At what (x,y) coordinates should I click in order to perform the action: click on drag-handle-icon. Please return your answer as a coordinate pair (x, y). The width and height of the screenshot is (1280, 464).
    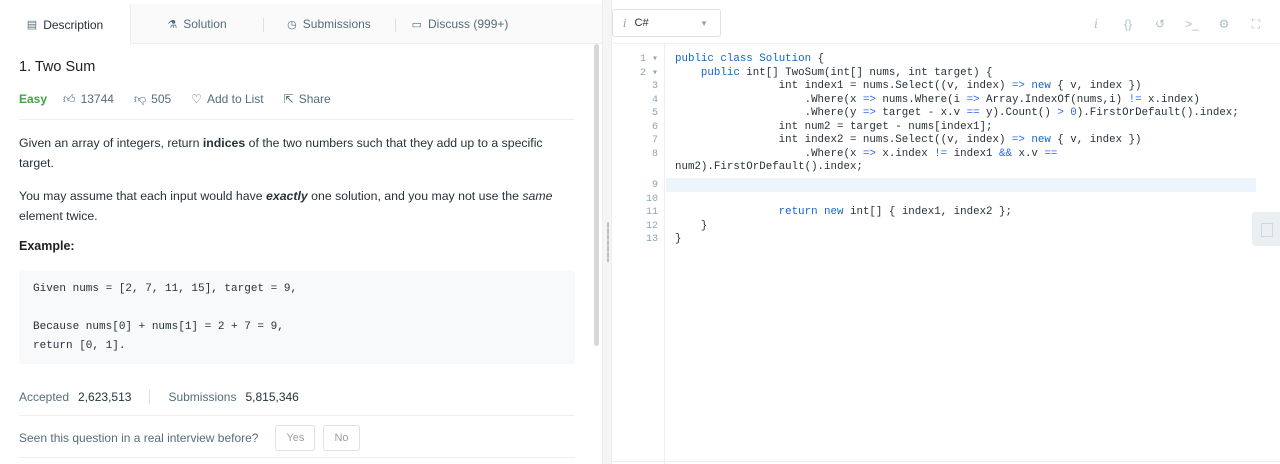
    Looking at the image, I should click on (608, 242).